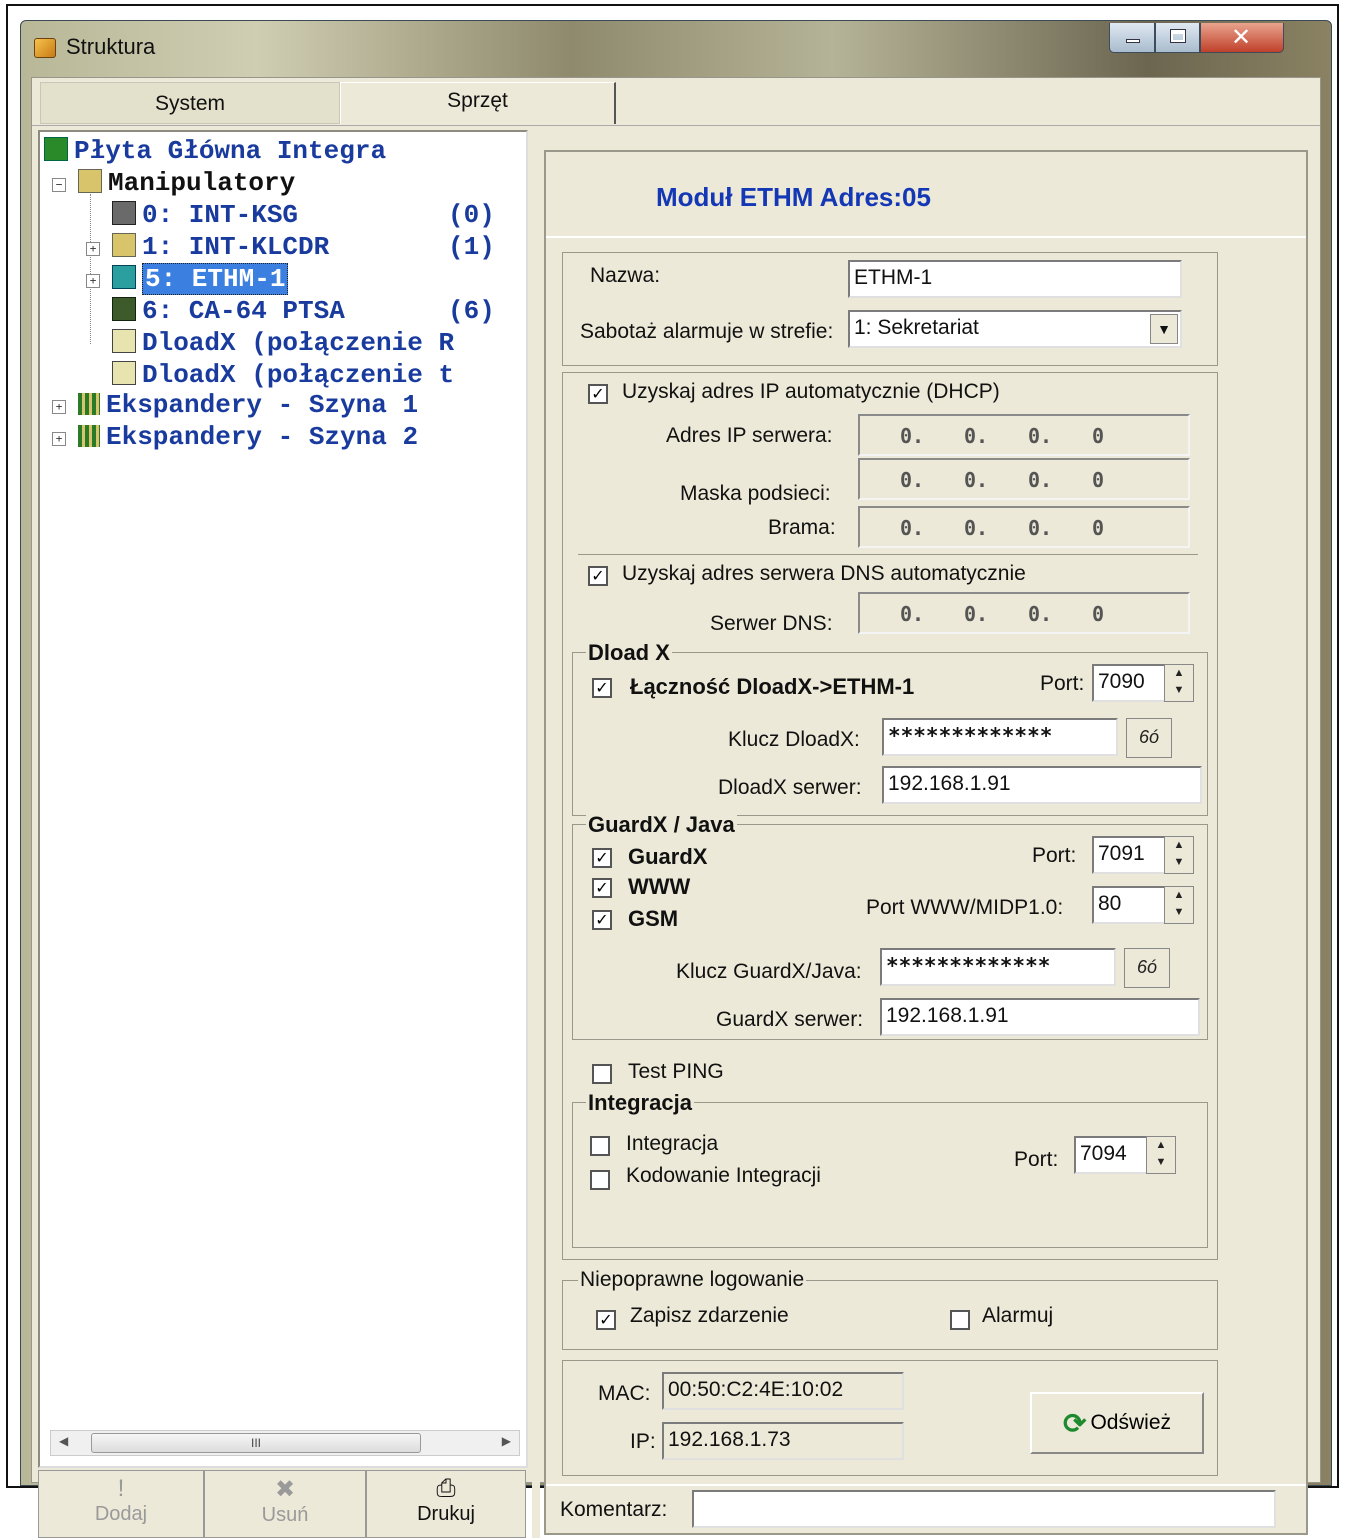  What do you see at coordinates (755, 493) in the screenshot?
I see `subnet-mask-label: Maska podsieci:` at bounding box center [755, 493].